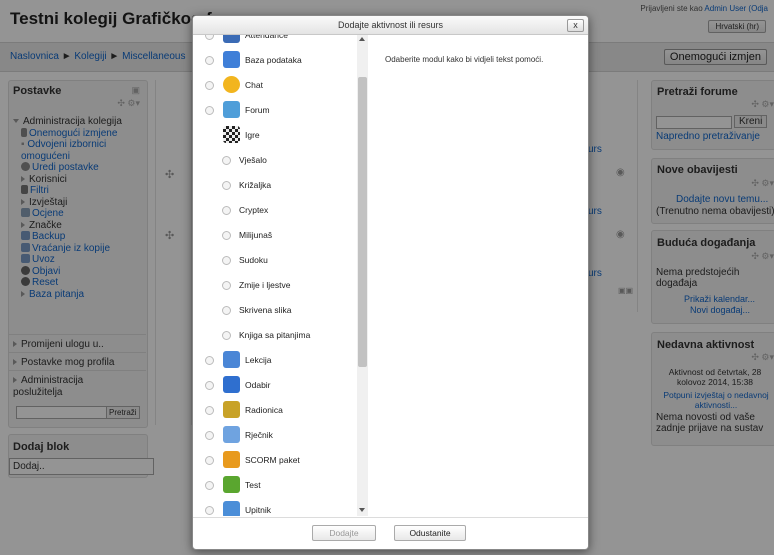 Image resolution: width=774 pixels, height=555 pixels. Describe the element at coordinates (280, 86) in the screenshot. I see `module-option: Chat` at that location.